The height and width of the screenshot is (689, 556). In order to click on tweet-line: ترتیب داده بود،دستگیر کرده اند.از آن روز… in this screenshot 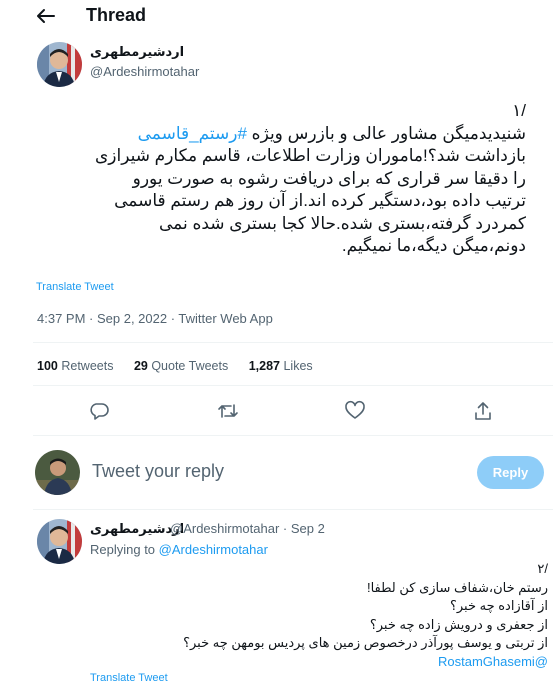, I will do `click(320, 200)`.